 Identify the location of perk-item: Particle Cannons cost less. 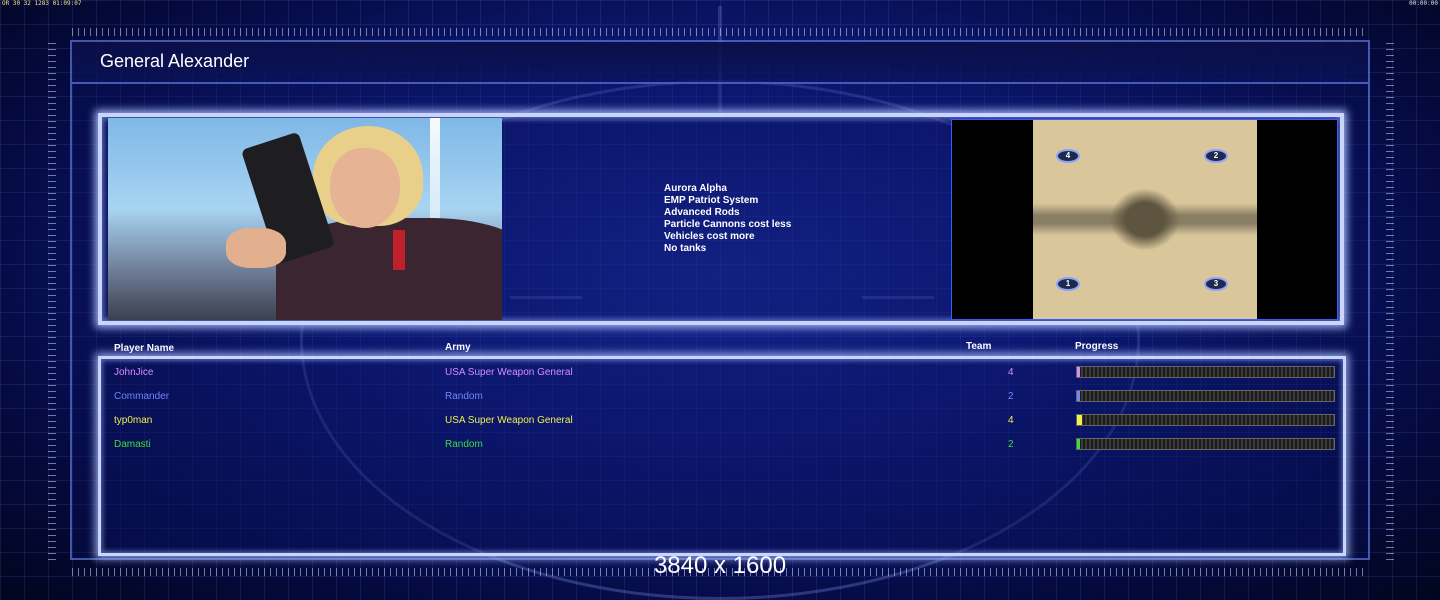
(728, 224).